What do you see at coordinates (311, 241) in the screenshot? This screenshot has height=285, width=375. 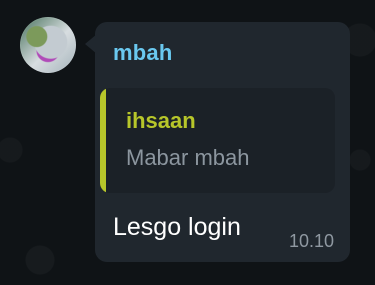 I see `message-timestamp: 10.10` at bounding box center [311, 241].